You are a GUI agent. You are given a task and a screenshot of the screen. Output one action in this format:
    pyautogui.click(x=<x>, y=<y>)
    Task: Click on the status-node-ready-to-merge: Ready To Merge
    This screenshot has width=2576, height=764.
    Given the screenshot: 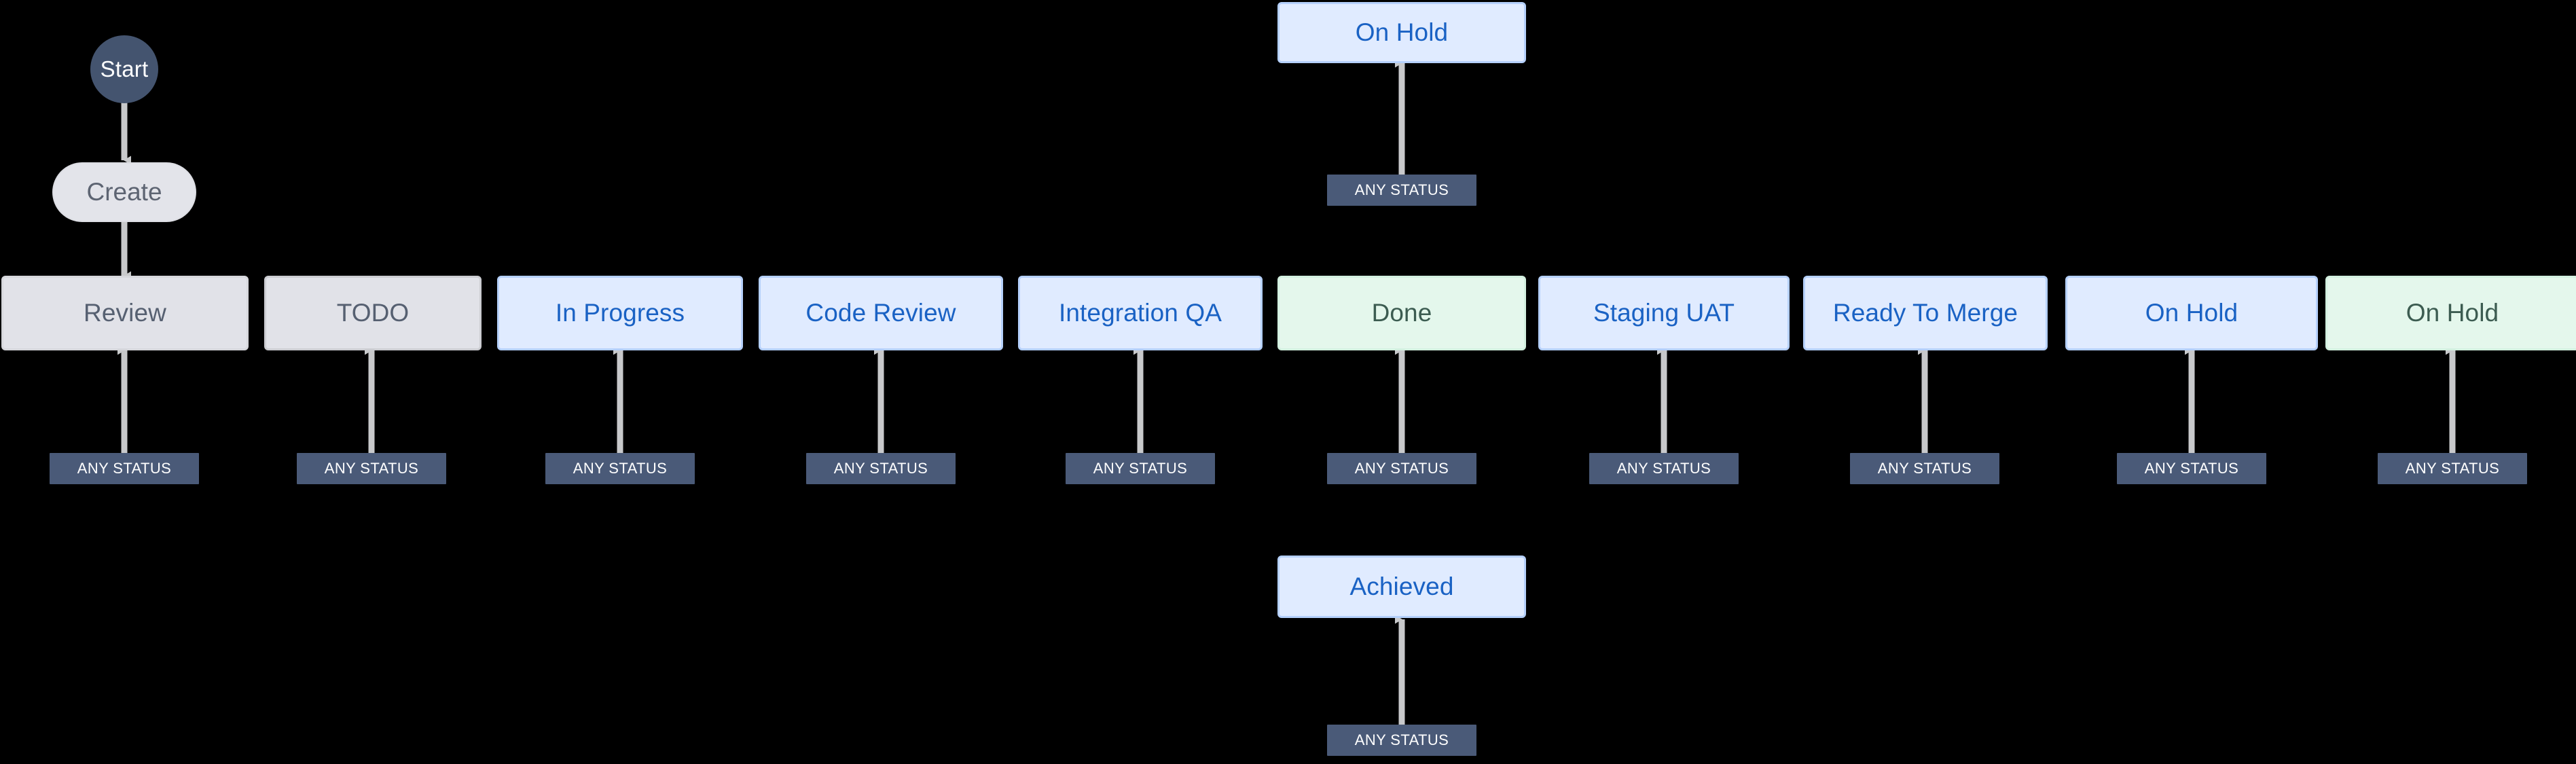 What is the action you would take?
    pyautogui.click(x=1925, y=313)
    